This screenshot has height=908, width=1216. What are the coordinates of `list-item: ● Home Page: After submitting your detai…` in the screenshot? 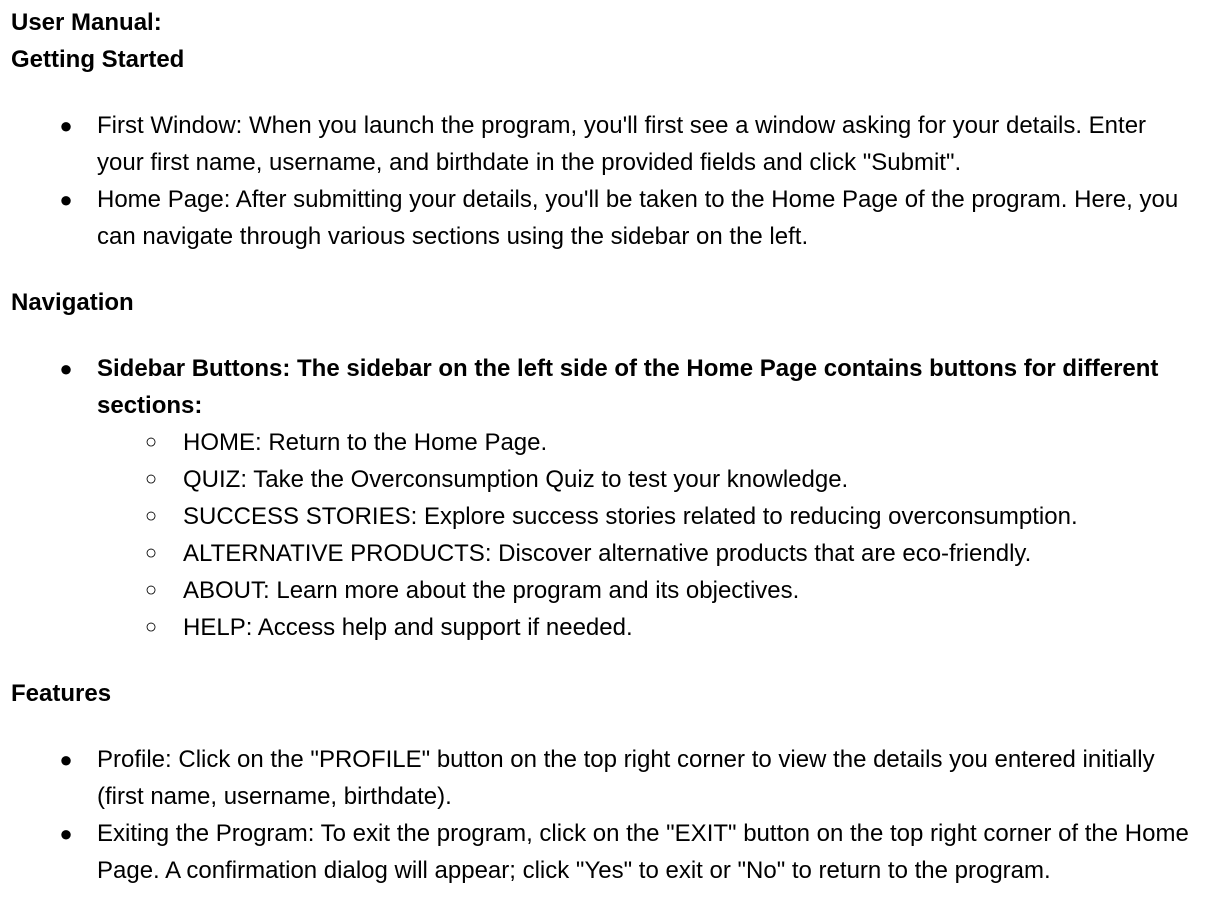 It's located at (604, 218).